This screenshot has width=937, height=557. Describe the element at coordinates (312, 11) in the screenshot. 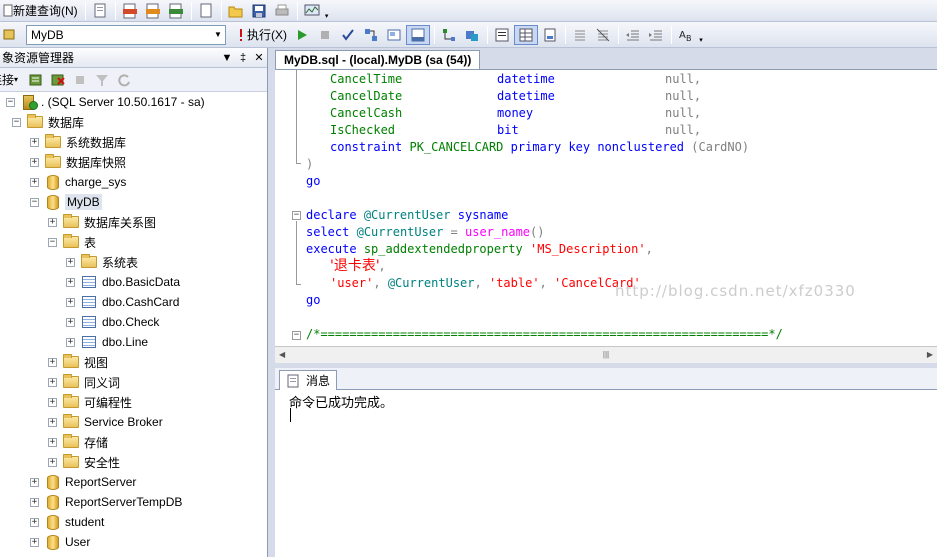

I see `activity-monitor-button` at that location.